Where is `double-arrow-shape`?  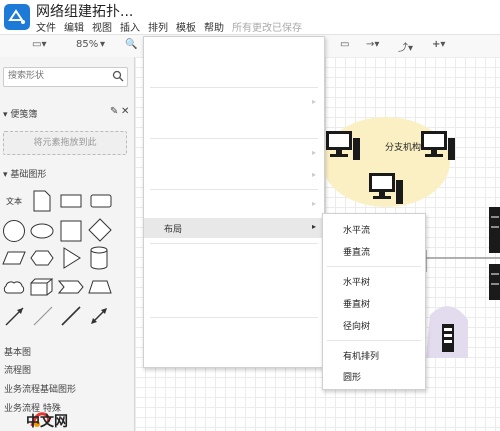
double-arrow-shape is located at coordinates (99, 316).